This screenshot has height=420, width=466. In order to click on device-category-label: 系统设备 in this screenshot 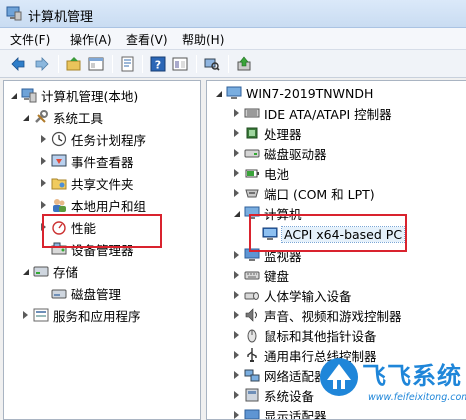, I will do `click(289, 396)`.